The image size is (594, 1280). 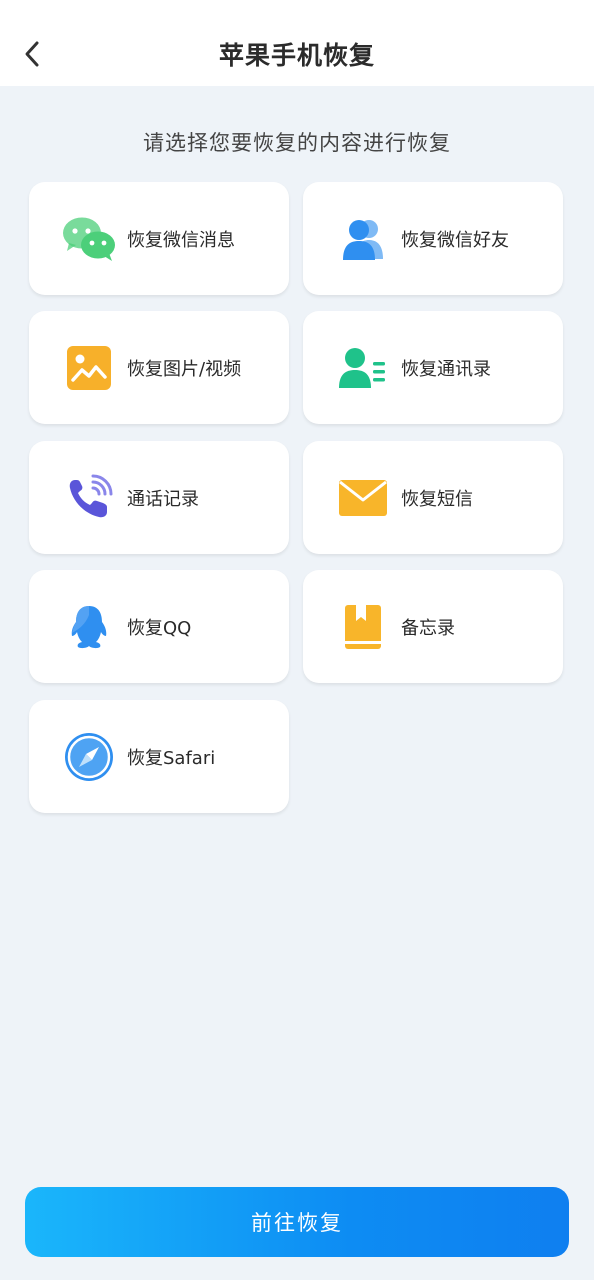 I want to click on phone-call-icon, so click(x=89, y=498).